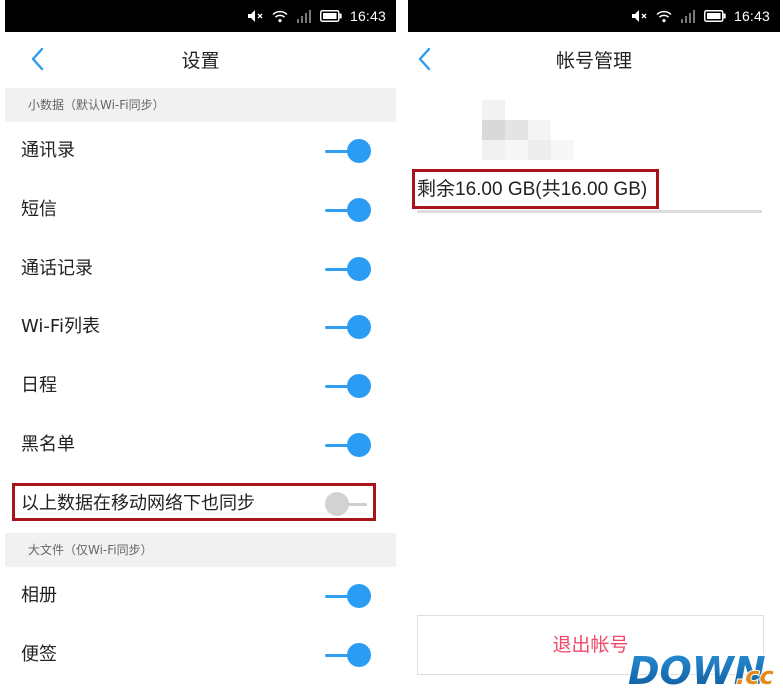 This screenshot has width=783, height=696. I want to click on toggle-switch-album, so click(348, 596).